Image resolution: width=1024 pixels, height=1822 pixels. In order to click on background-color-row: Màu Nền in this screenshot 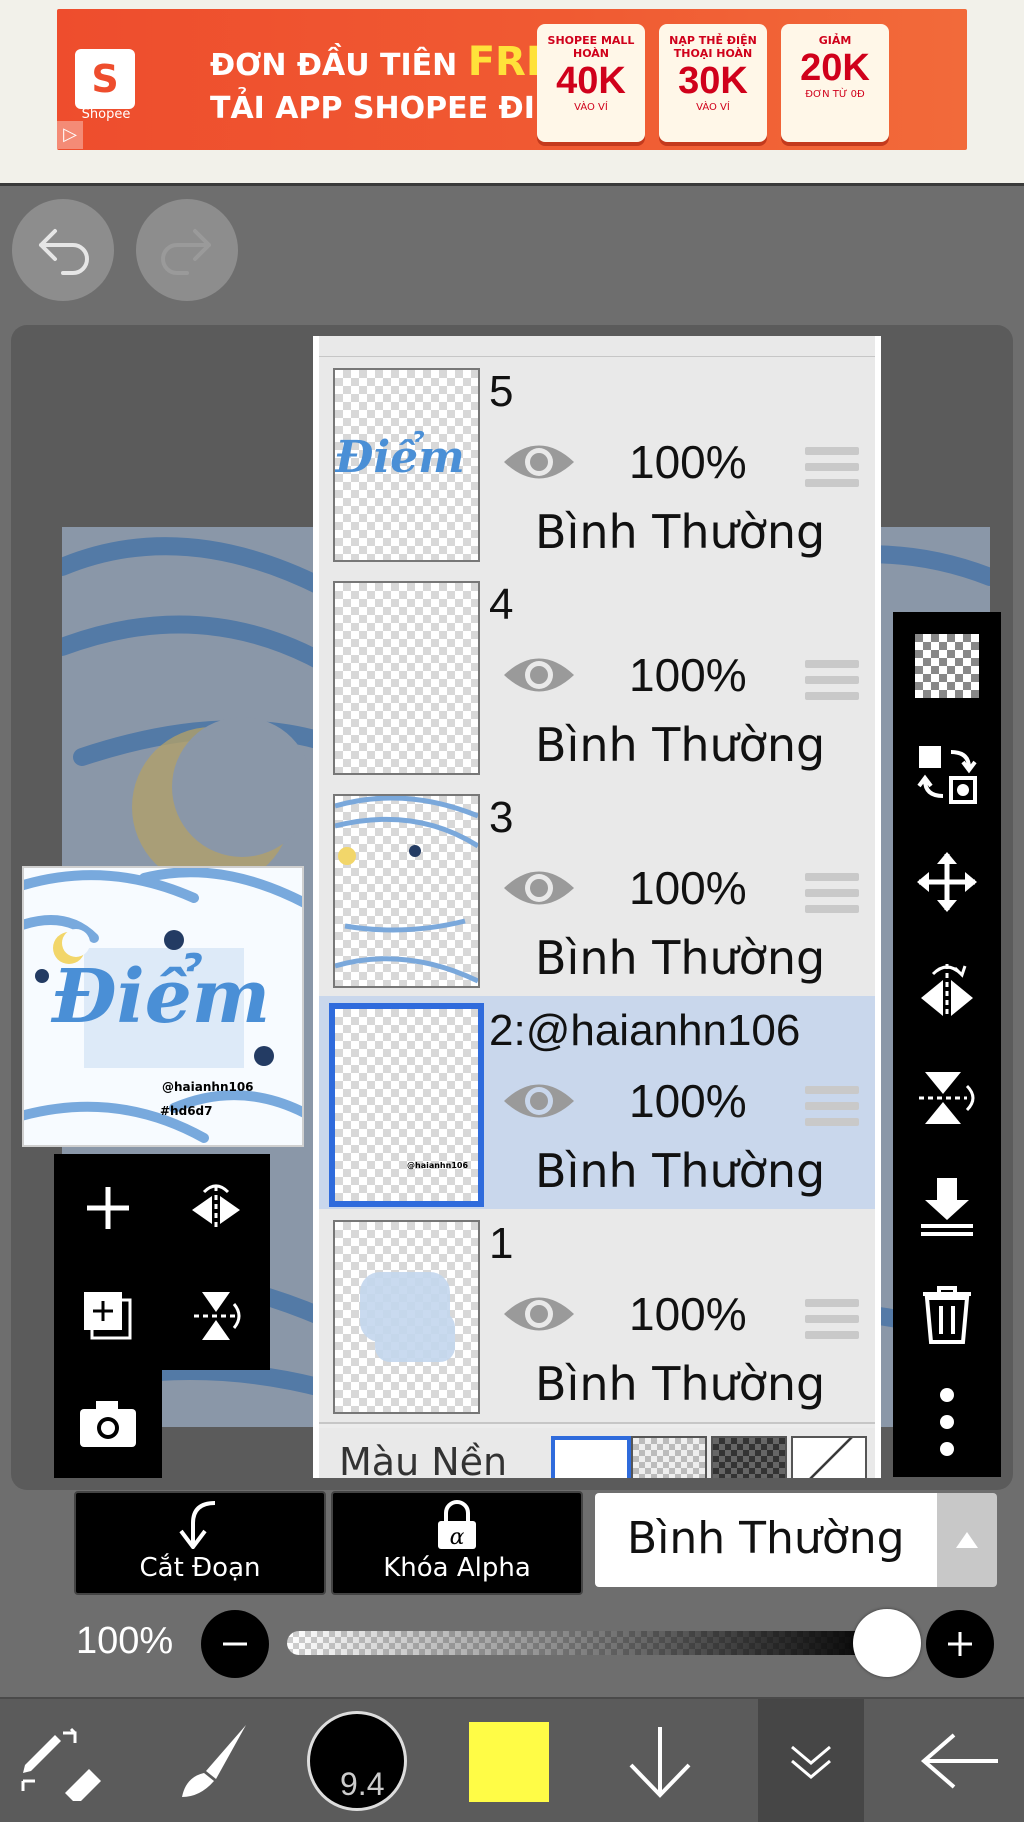, I will do `click(597, 1453)`.